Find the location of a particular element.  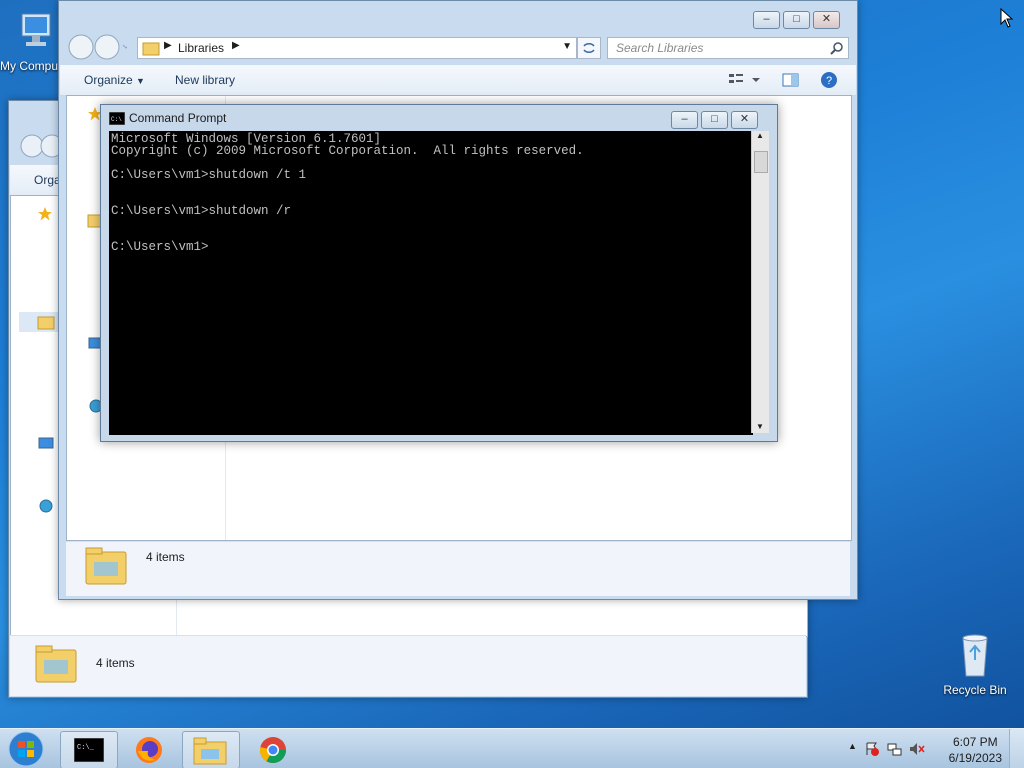

search-box: Search Libraries is located at coordinates (728, 48).